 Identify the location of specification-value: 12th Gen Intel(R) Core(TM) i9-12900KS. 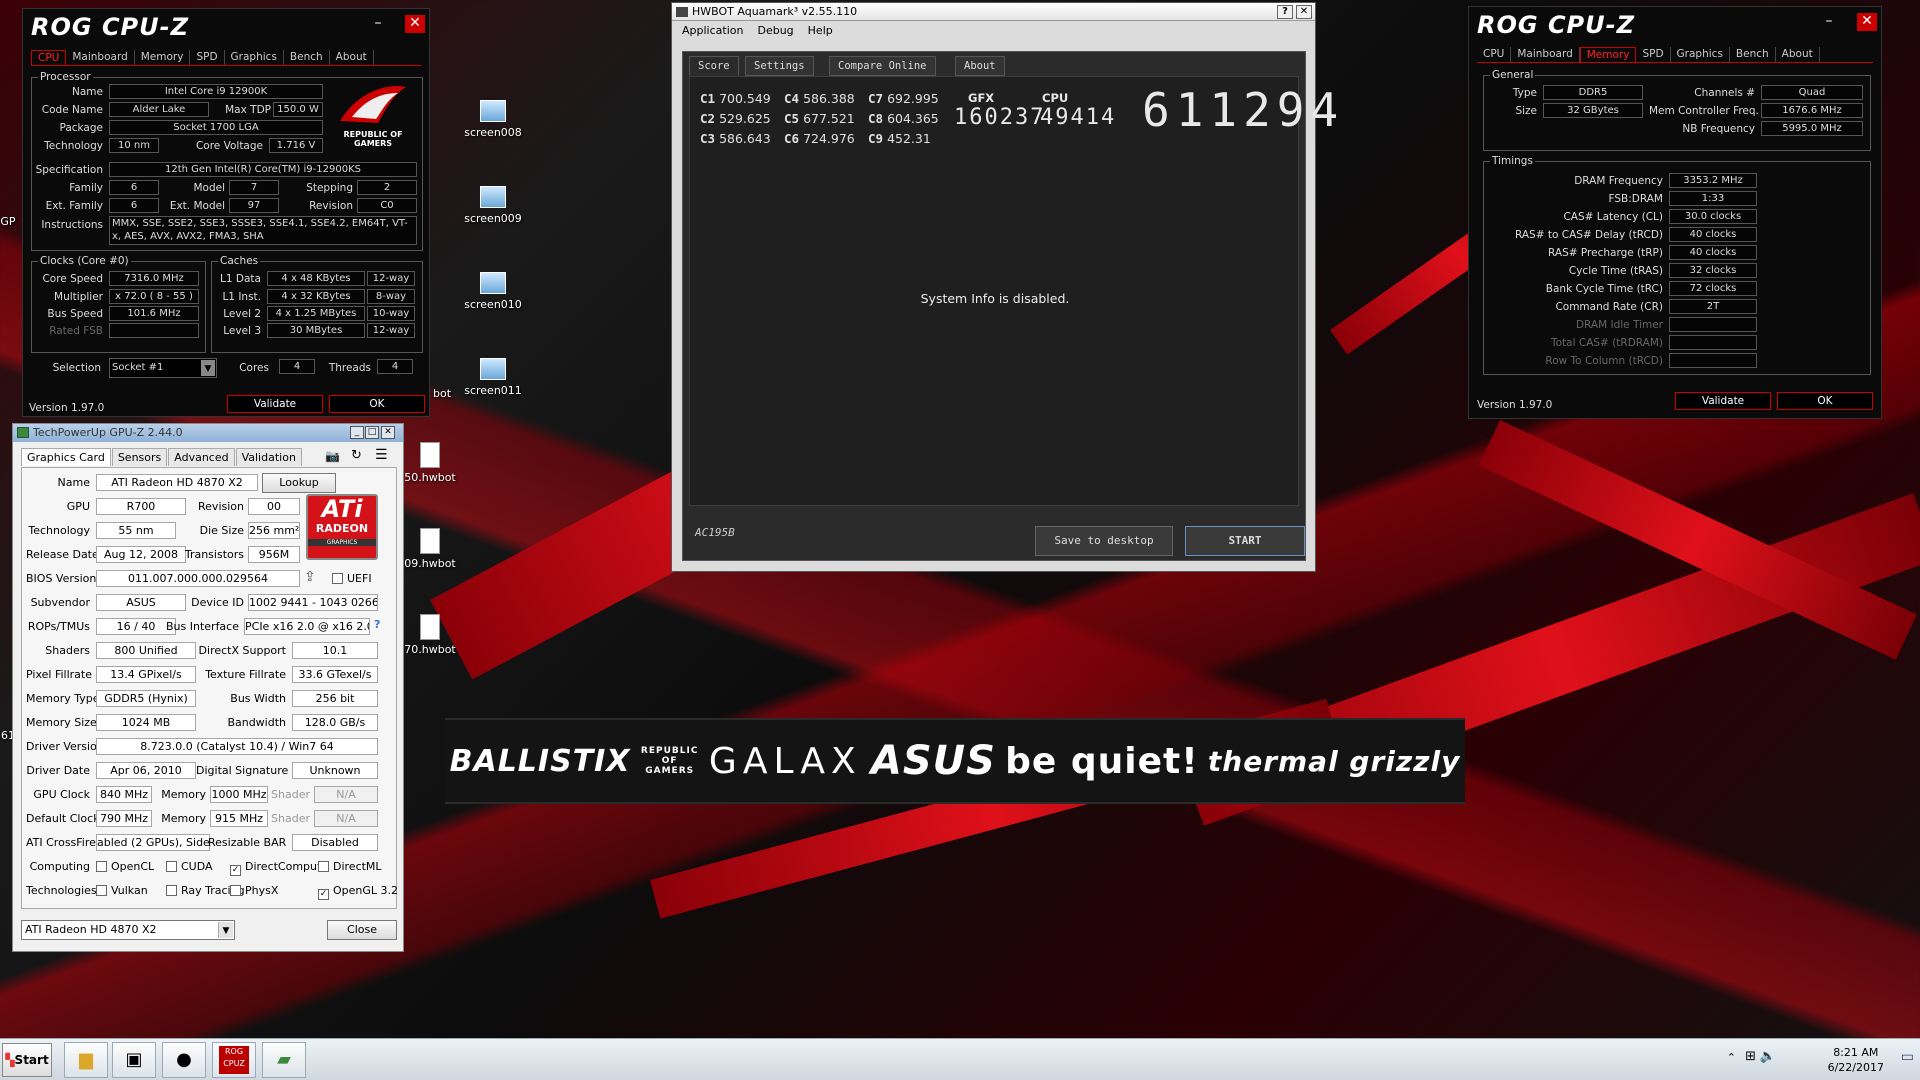
(263, 169).